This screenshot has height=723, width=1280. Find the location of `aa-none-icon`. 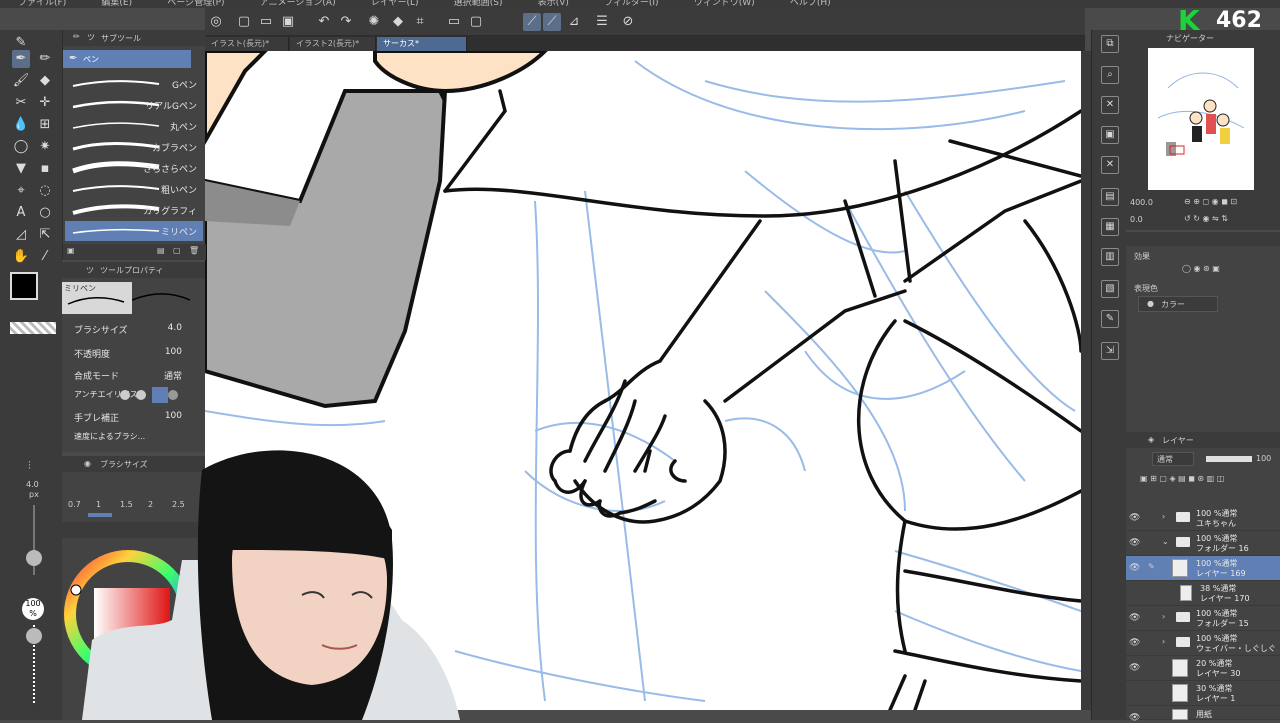

aa-none-icon is located at coordinates (125, 395).